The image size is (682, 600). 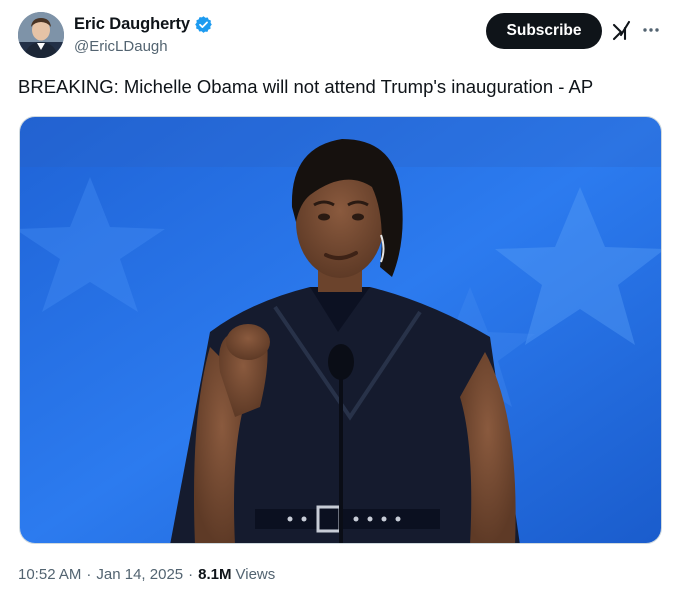 I want to click on views-label: Views, so click(x=255, y=574).